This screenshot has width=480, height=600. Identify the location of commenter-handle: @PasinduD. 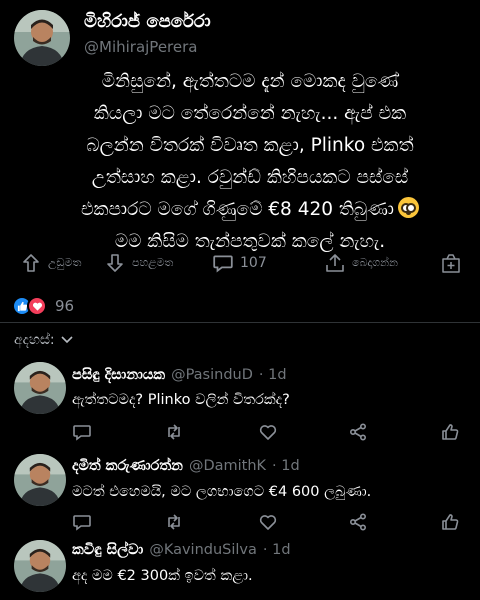
(212, 375).